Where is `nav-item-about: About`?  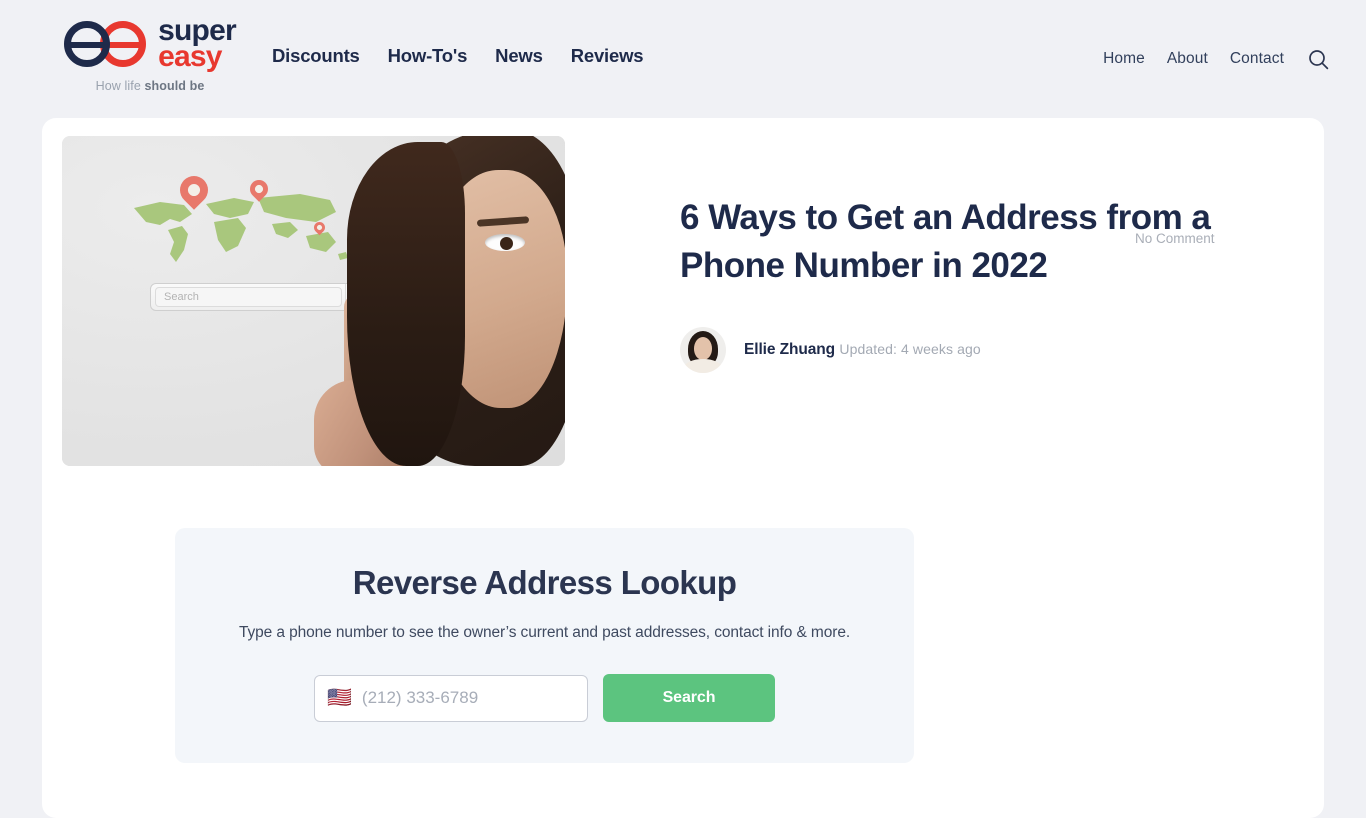
nav-item-about: About is located at coordinates (1187, 59).